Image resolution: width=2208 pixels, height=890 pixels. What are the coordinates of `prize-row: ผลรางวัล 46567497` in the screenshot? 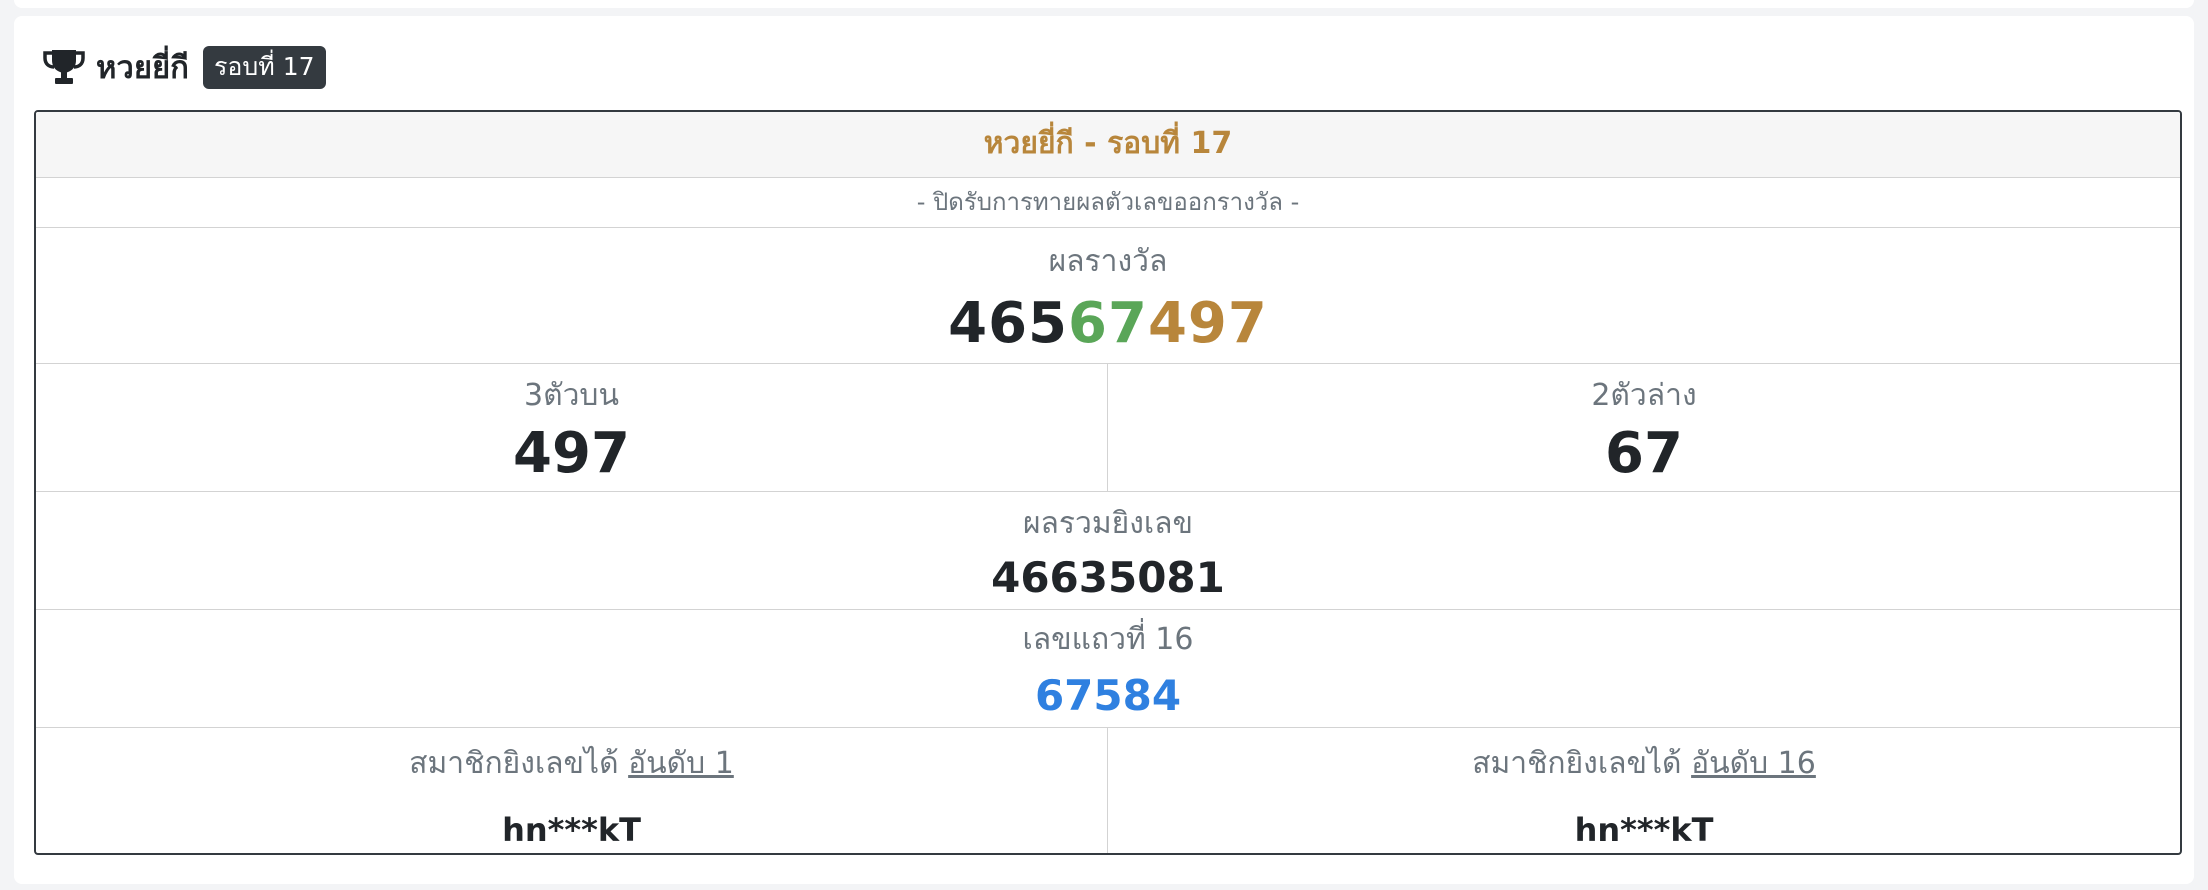 It's located at (1108, 296).